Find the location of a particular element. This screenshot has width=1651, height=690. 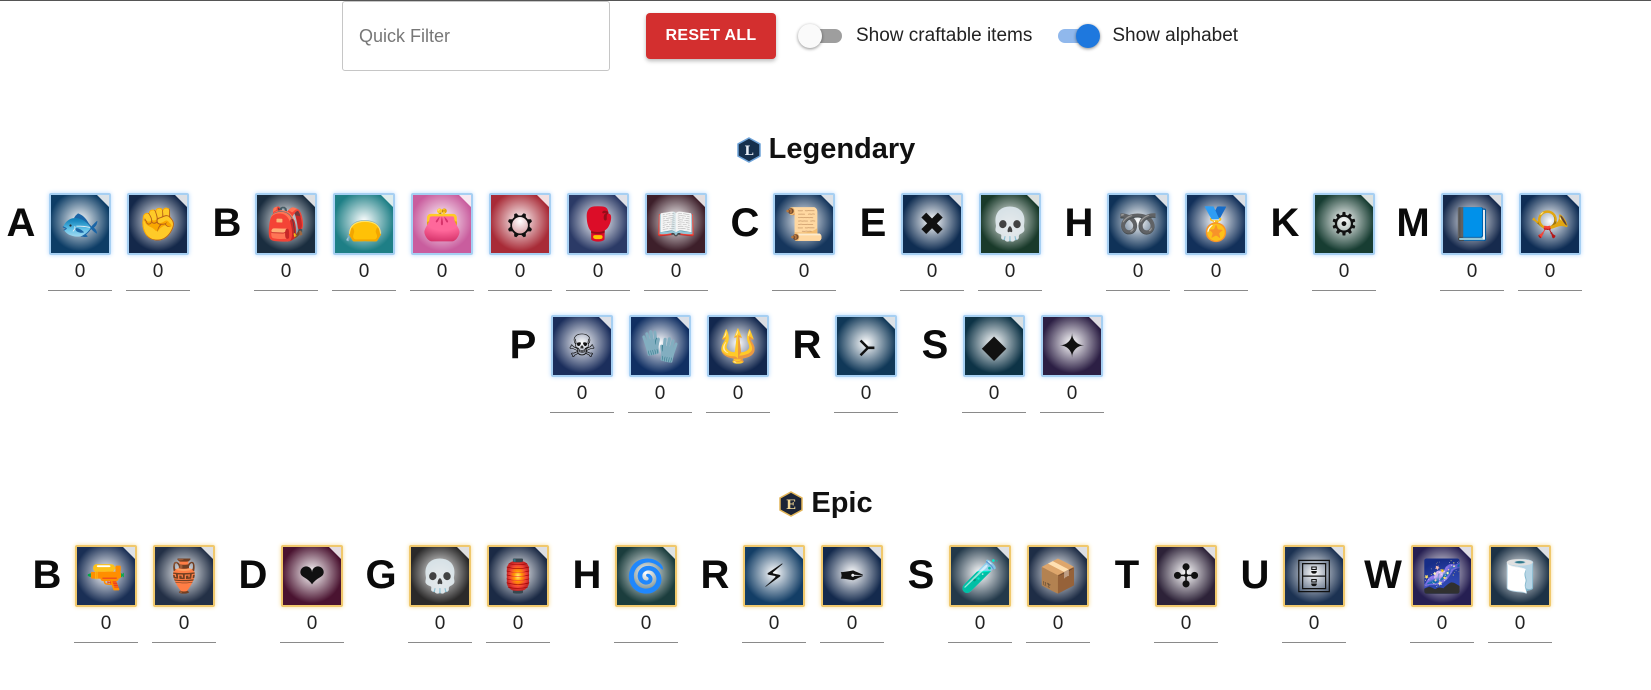

item-cell: ➿ 0 is located at coordinates (1138, 242).